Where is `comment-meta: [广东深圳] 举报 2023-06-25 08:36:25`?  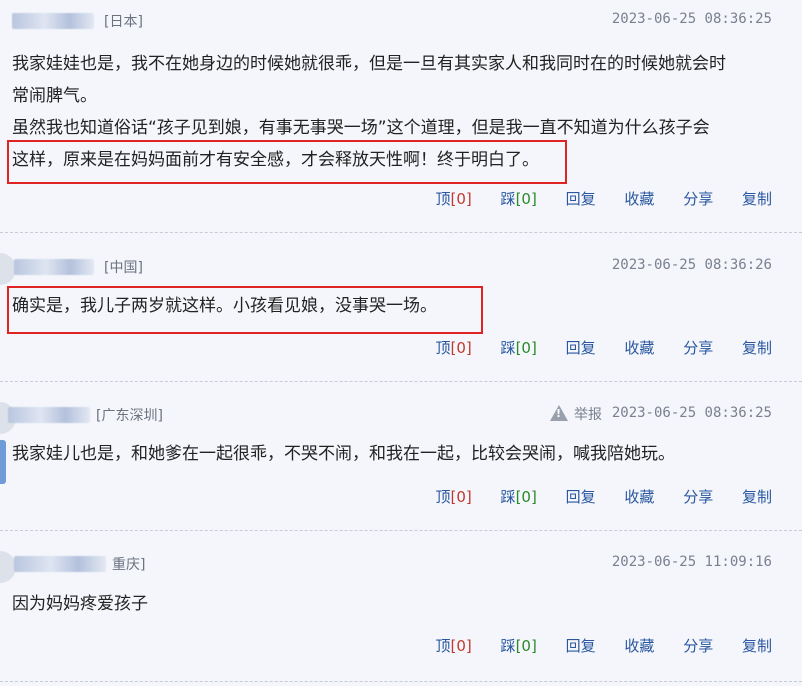
comment-meta: [广东深圳] 举报 2023-06-25 08:36:25 is located at coordinates (401, 415).